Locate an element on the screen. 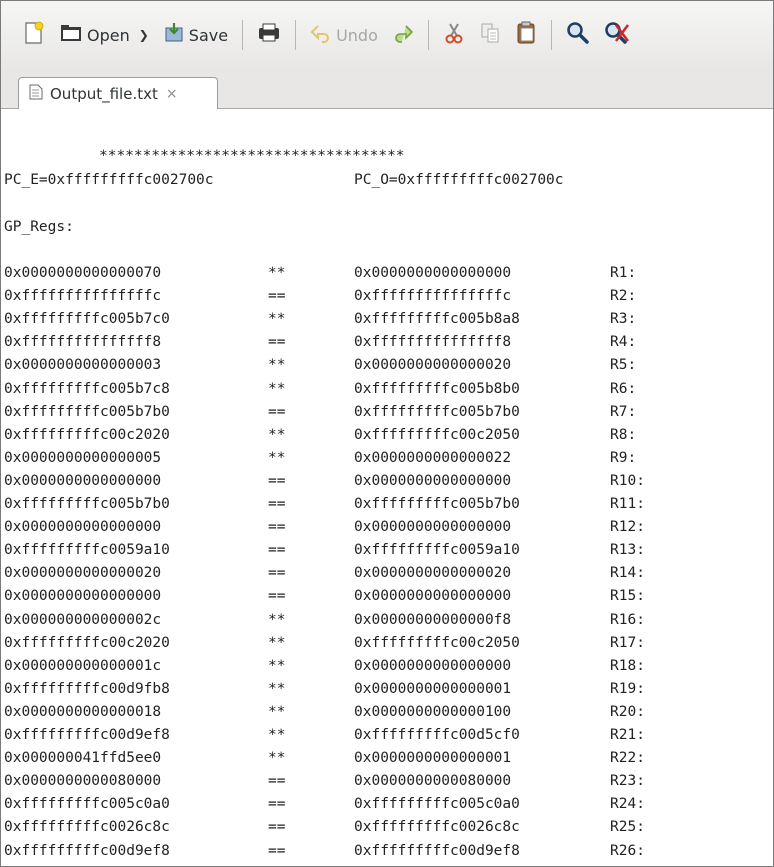 Image resolution: width=774 pixels, height=867 pixels. register-name: R26: is located at coordinates (627, 851).